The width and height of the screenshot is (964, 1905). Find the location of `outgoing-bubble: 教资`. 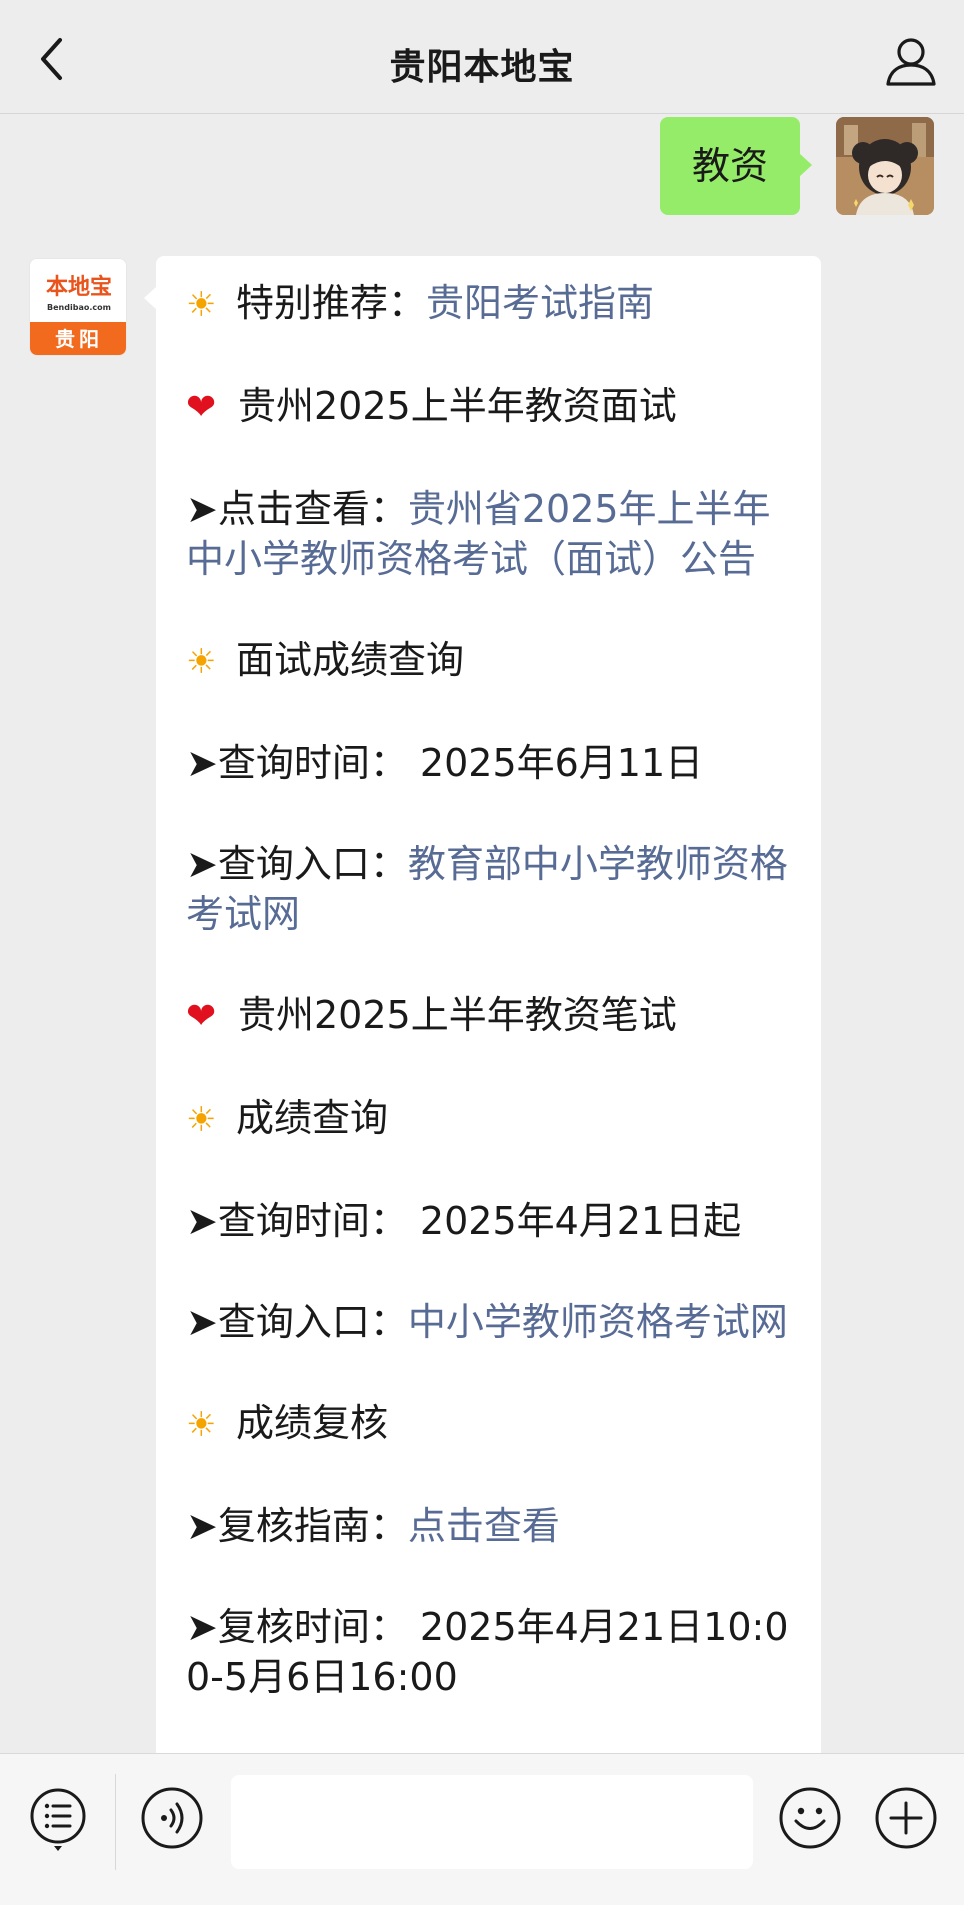

outgoing-bubble: 教资 is located at coordinates (736, 166).